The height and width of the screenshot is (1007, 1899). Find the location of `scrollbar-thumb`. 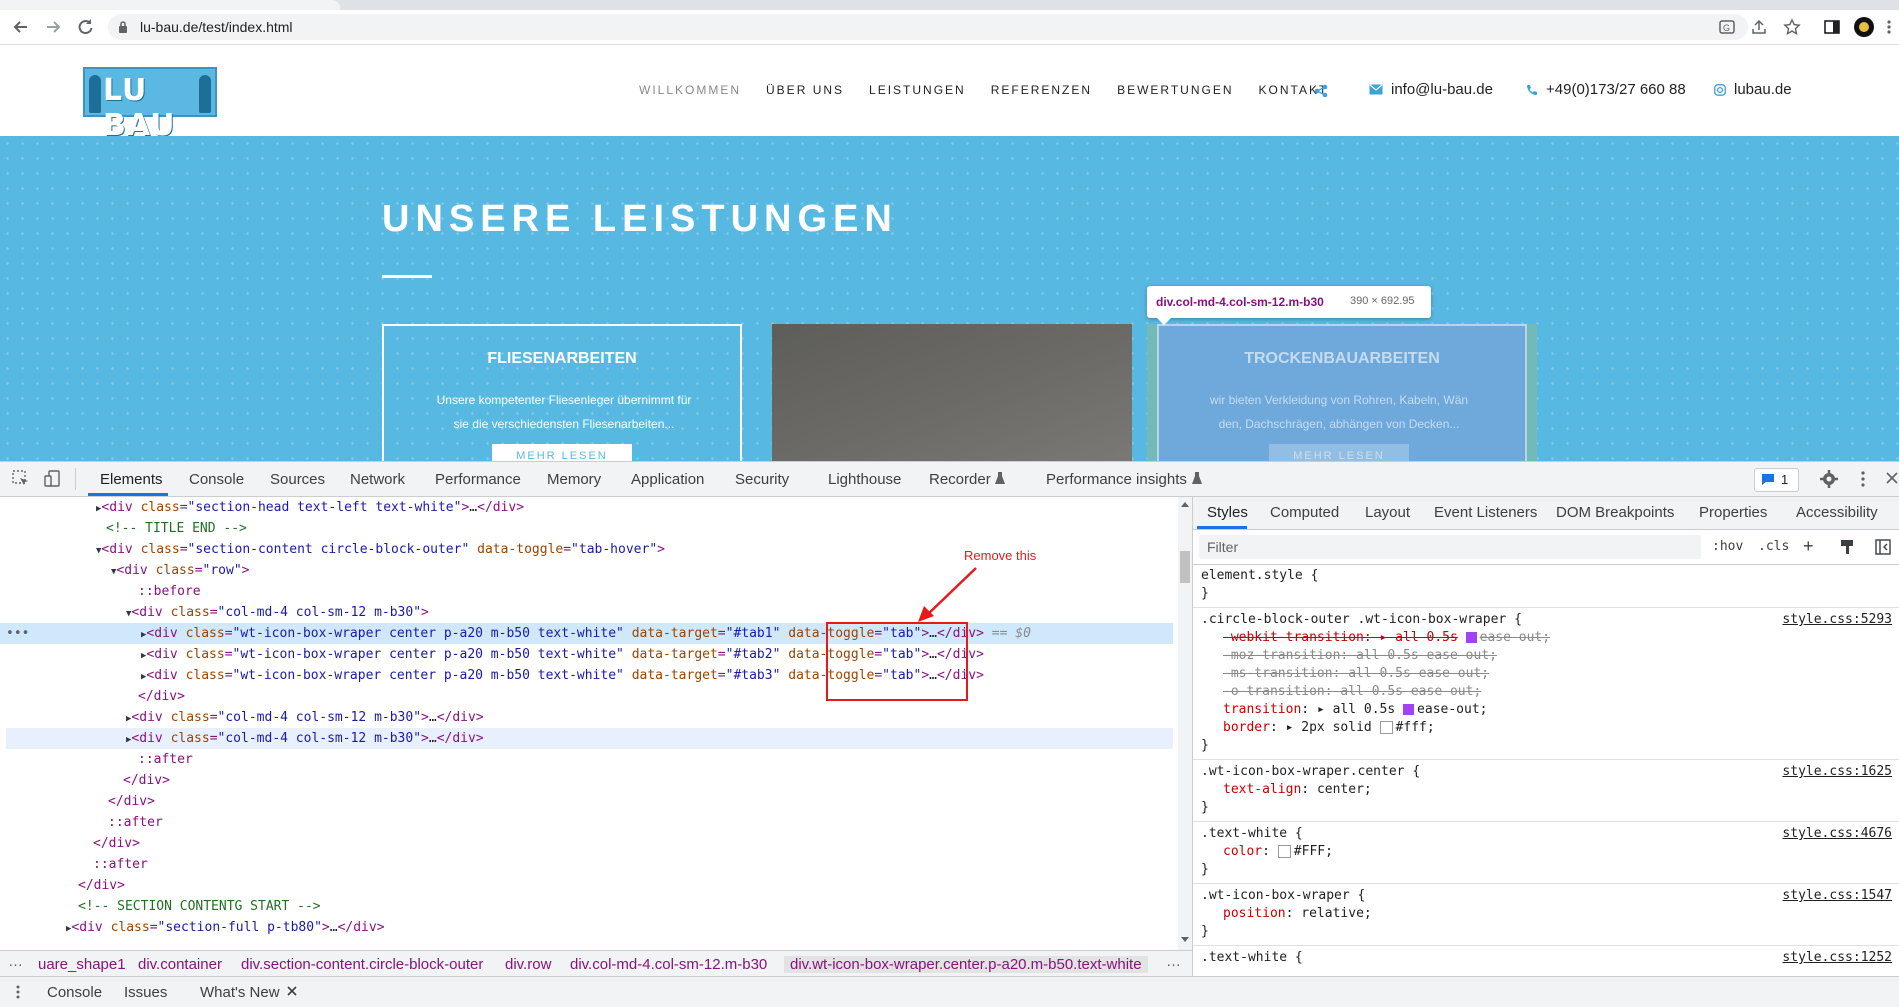

scrollbar-thumb is located at coordinates (1185, 567).